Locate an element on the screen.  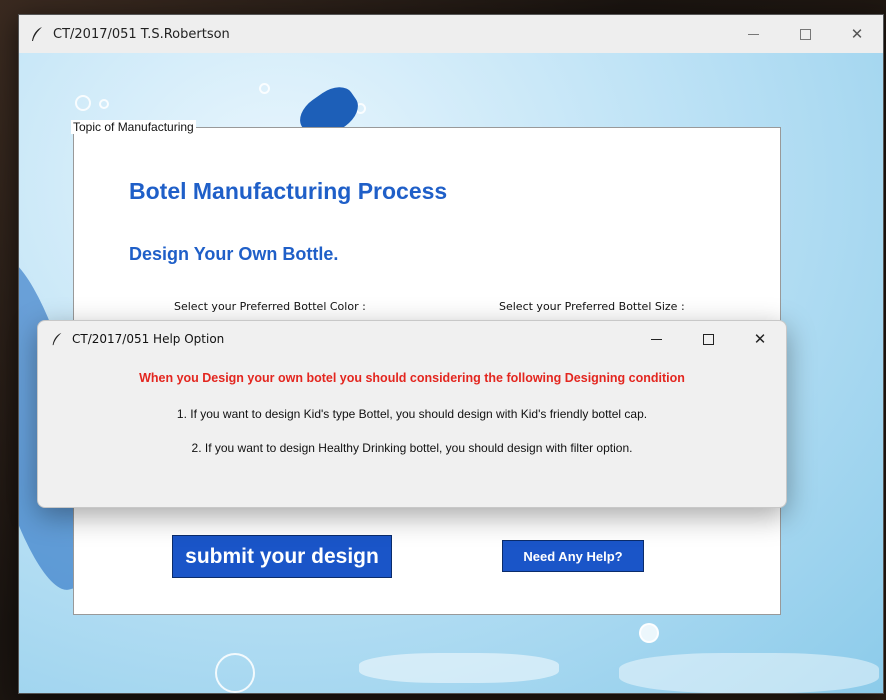
size-label: Select your Preferred Bottel Size : is located at coordinates (592, 306).